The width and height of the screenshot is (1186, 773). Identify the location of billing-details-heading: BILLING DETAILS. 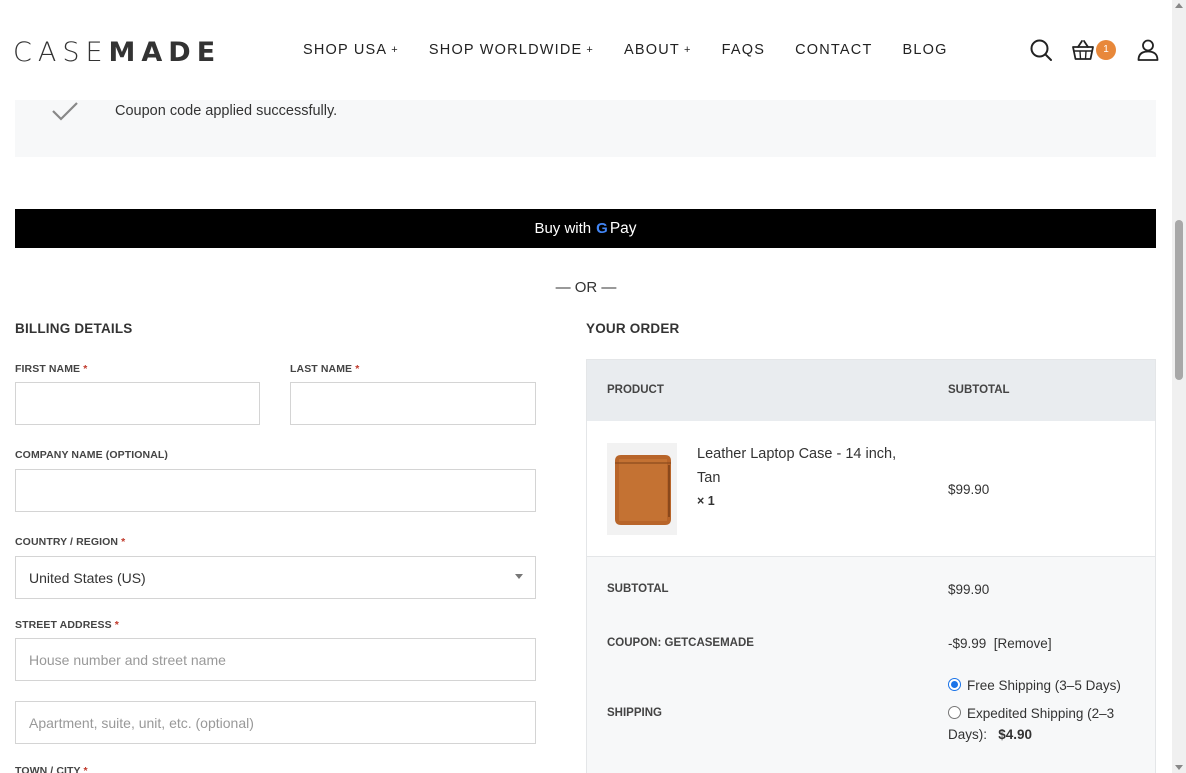
(74, 328).